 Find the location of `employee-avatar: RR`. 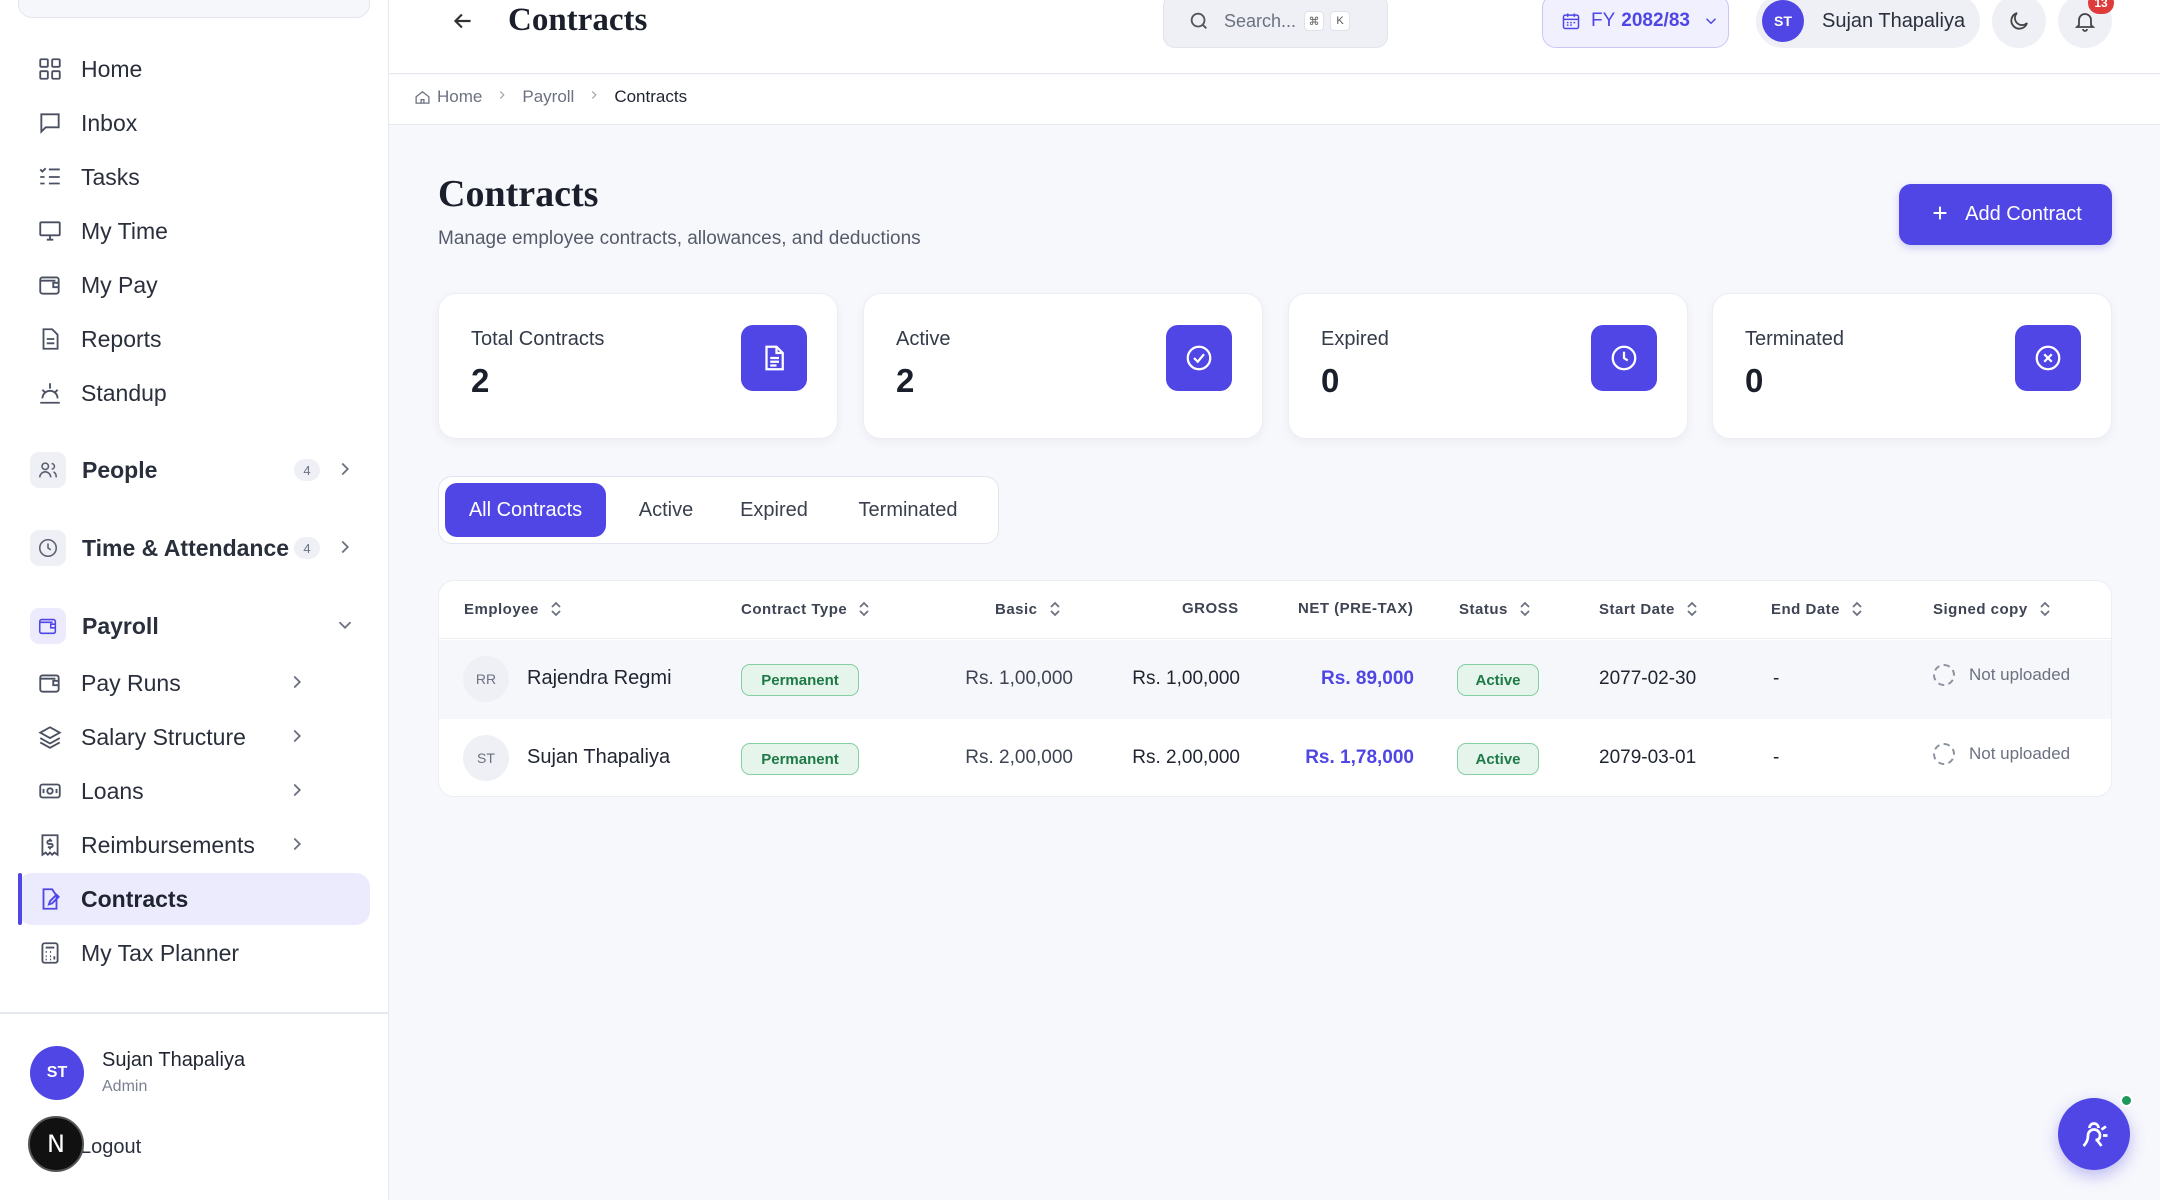

employee-avatar: RR is located at coordinates (486, 679).